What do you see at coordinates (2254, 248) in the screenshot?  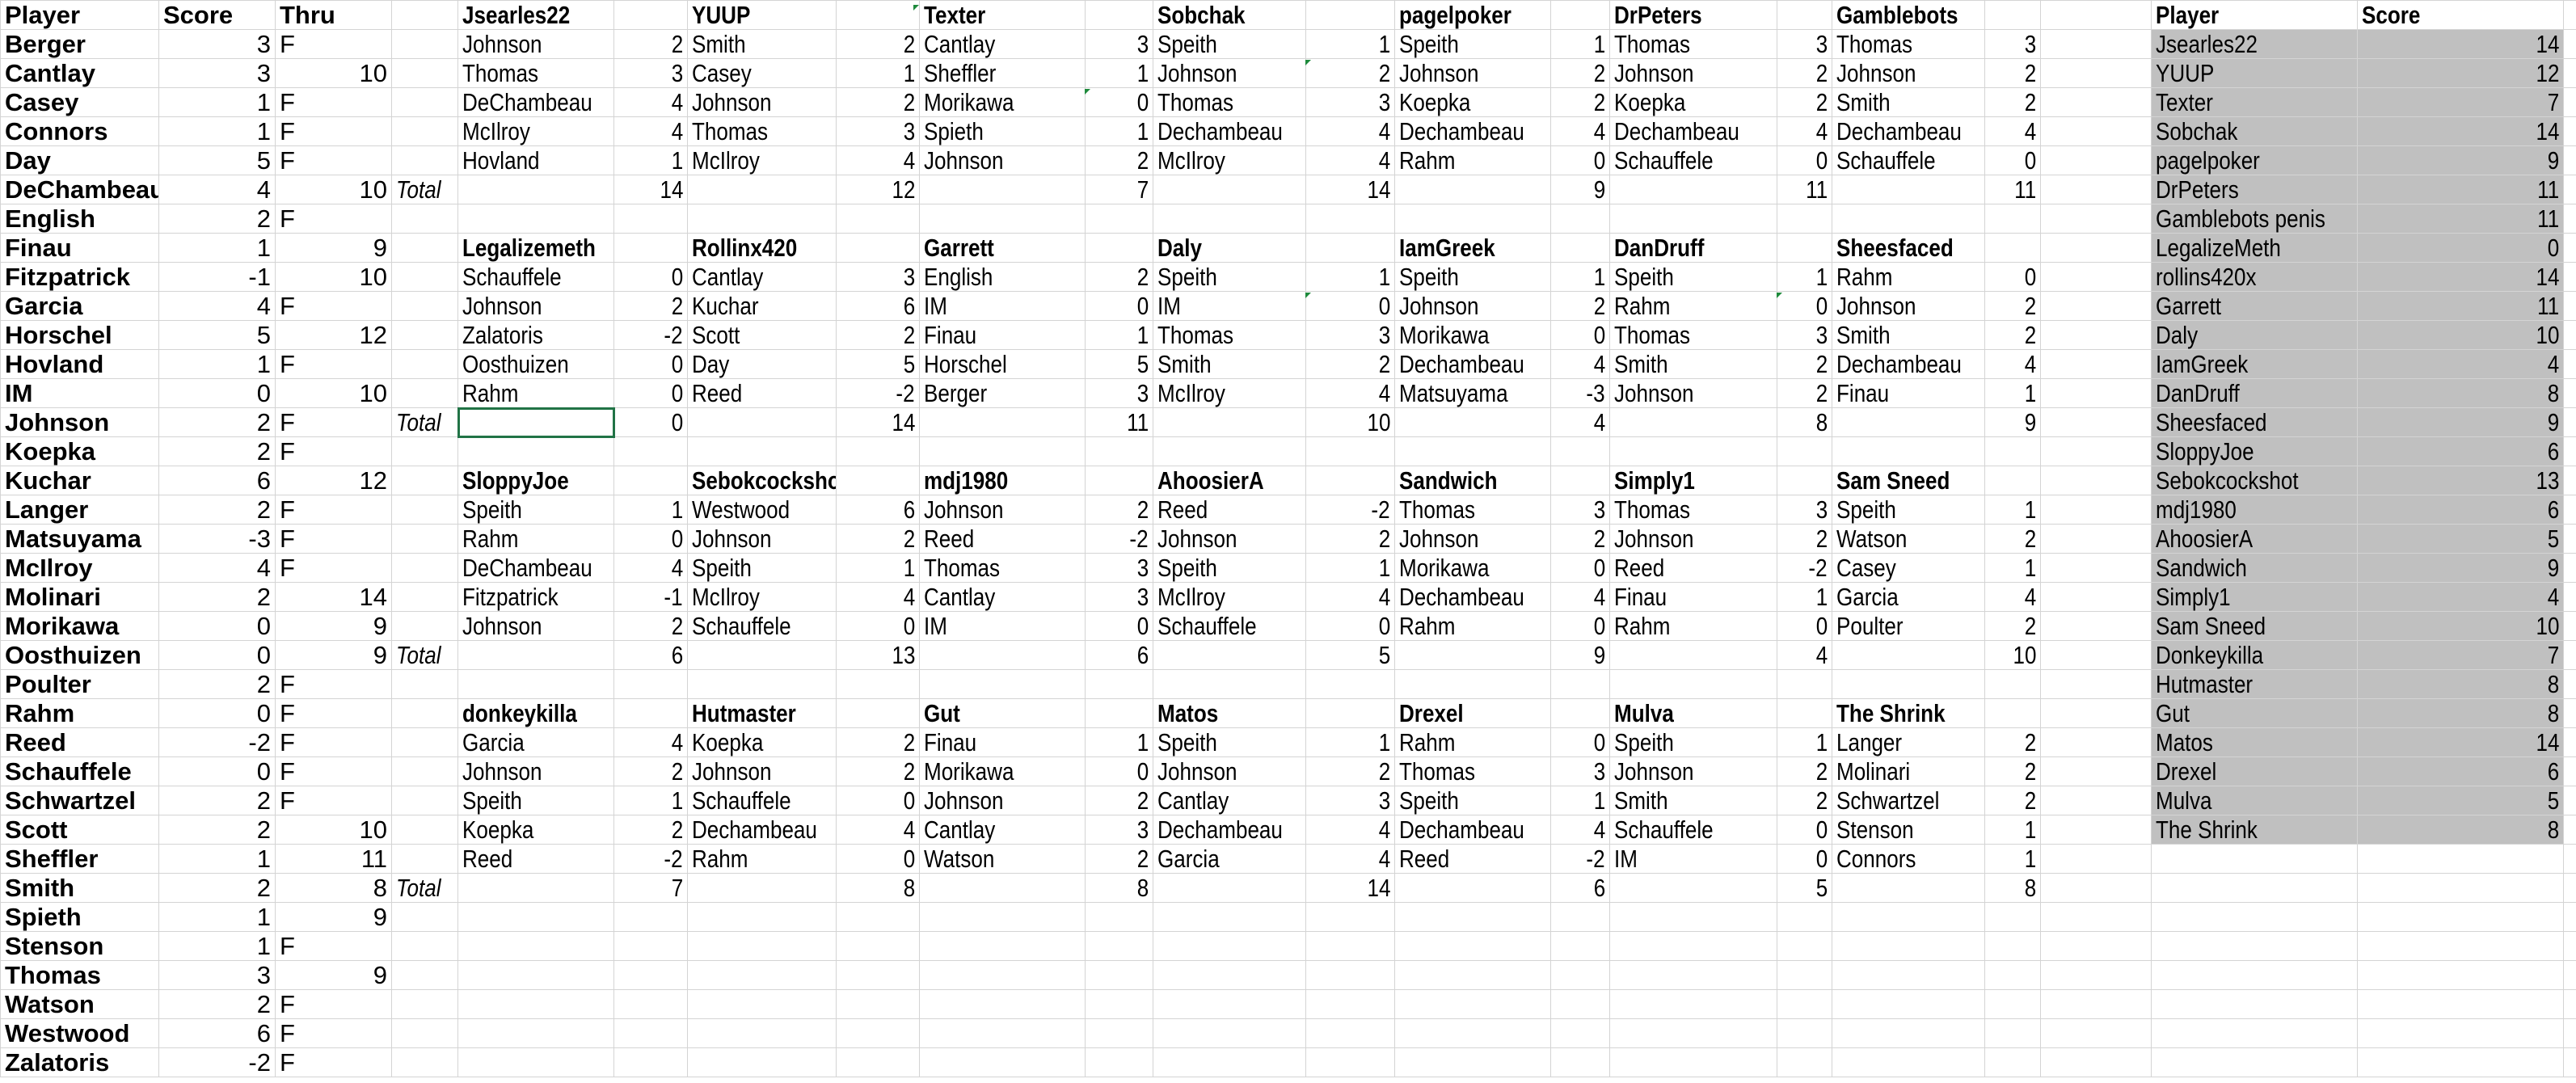 I see `standings-player-cell: LegalizeMeth` at bounding box center [2254, 248].